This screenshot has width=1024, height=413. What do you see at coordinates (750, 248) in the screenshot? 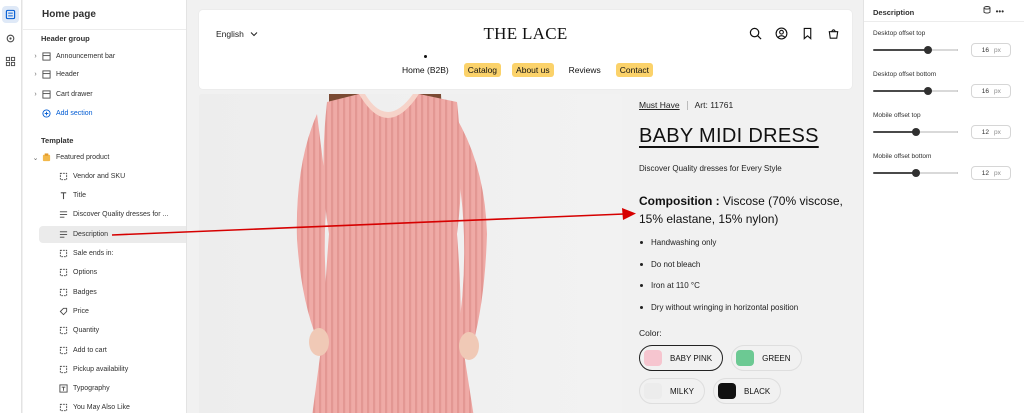
I see `list-item: Handwashing only` at bounding box center [750, 248].